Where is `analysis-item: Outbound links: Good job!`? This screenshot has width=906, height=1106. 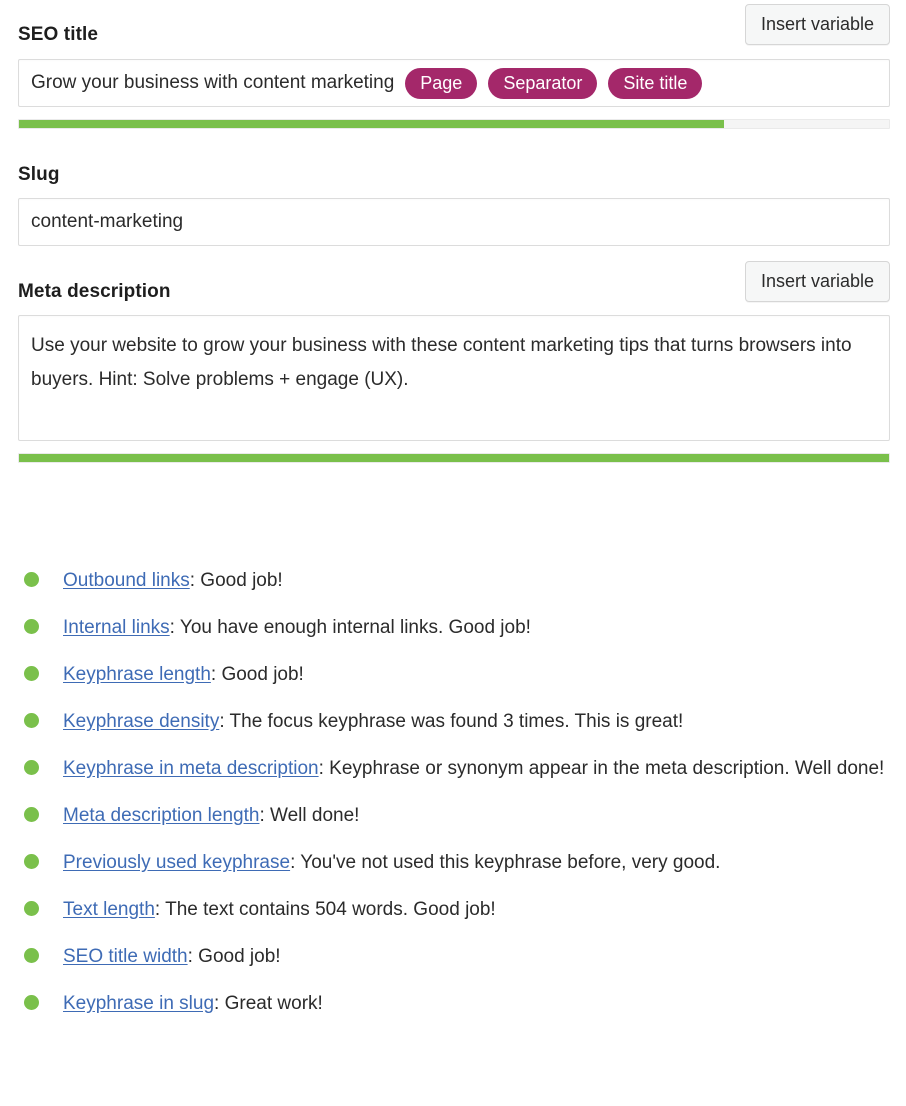 analysis-item: Outbound links: Good job! is located at coordinates (453, 580).